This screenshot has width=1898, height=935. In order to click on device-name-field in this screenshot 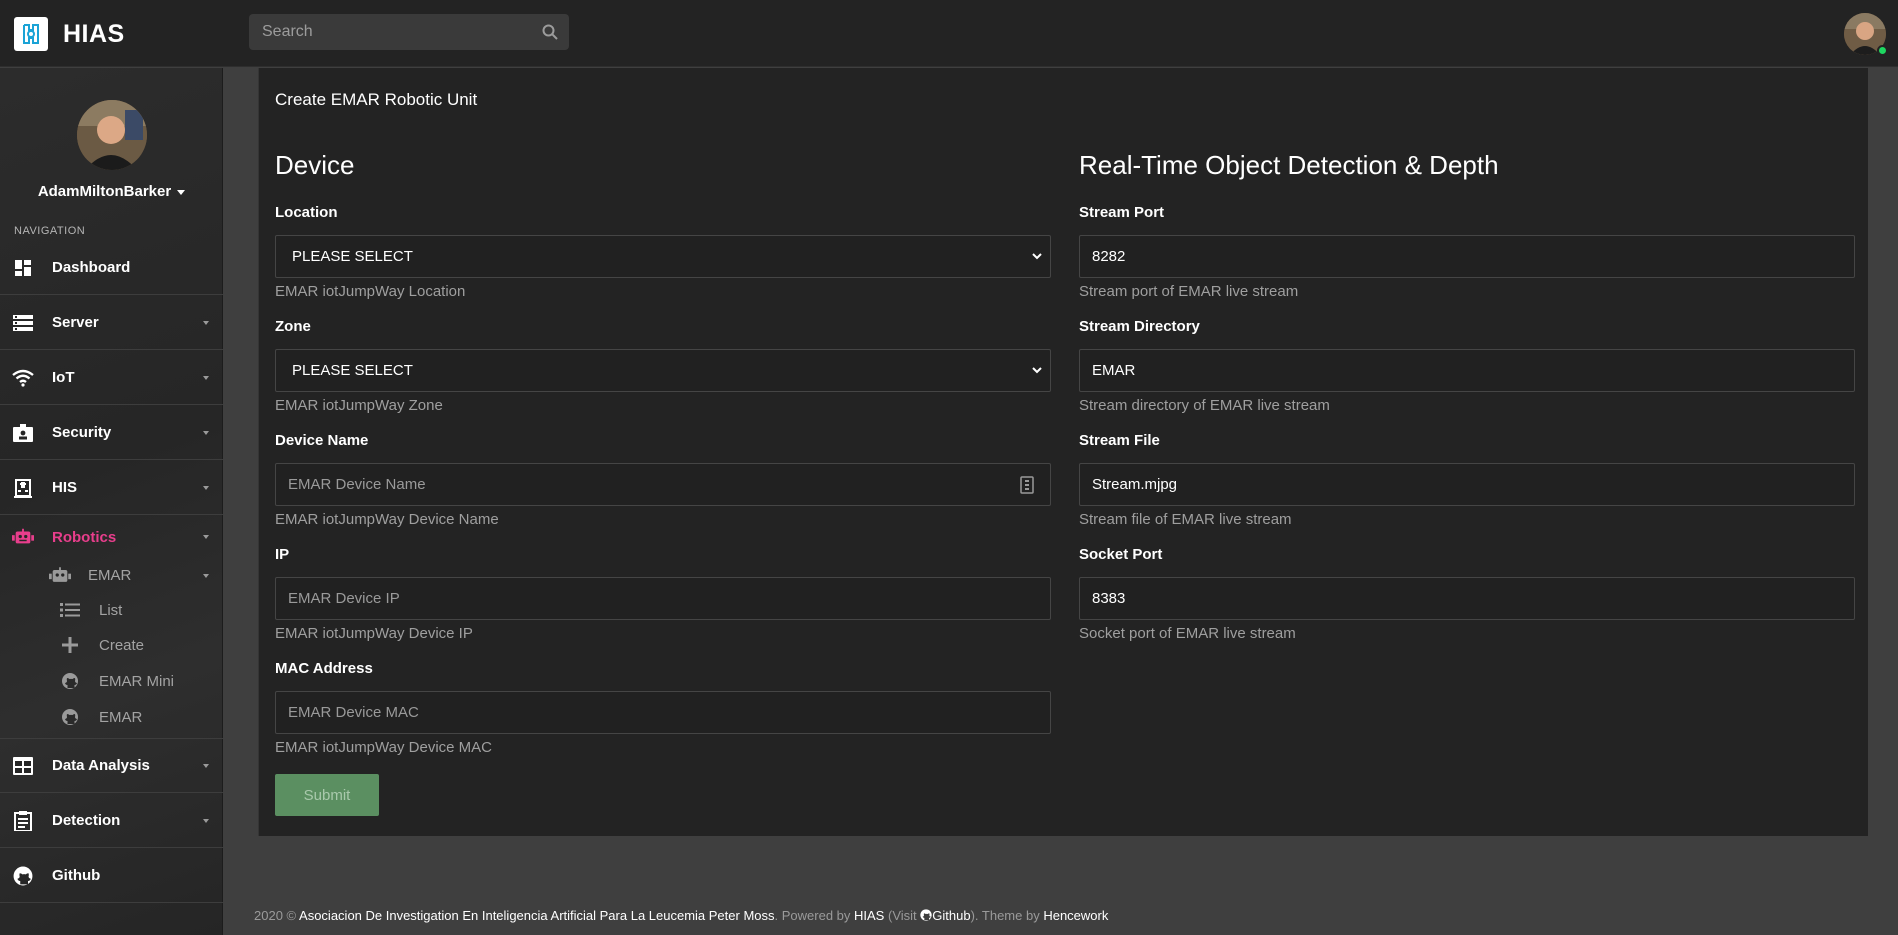, I will do `click(663, 484)`.